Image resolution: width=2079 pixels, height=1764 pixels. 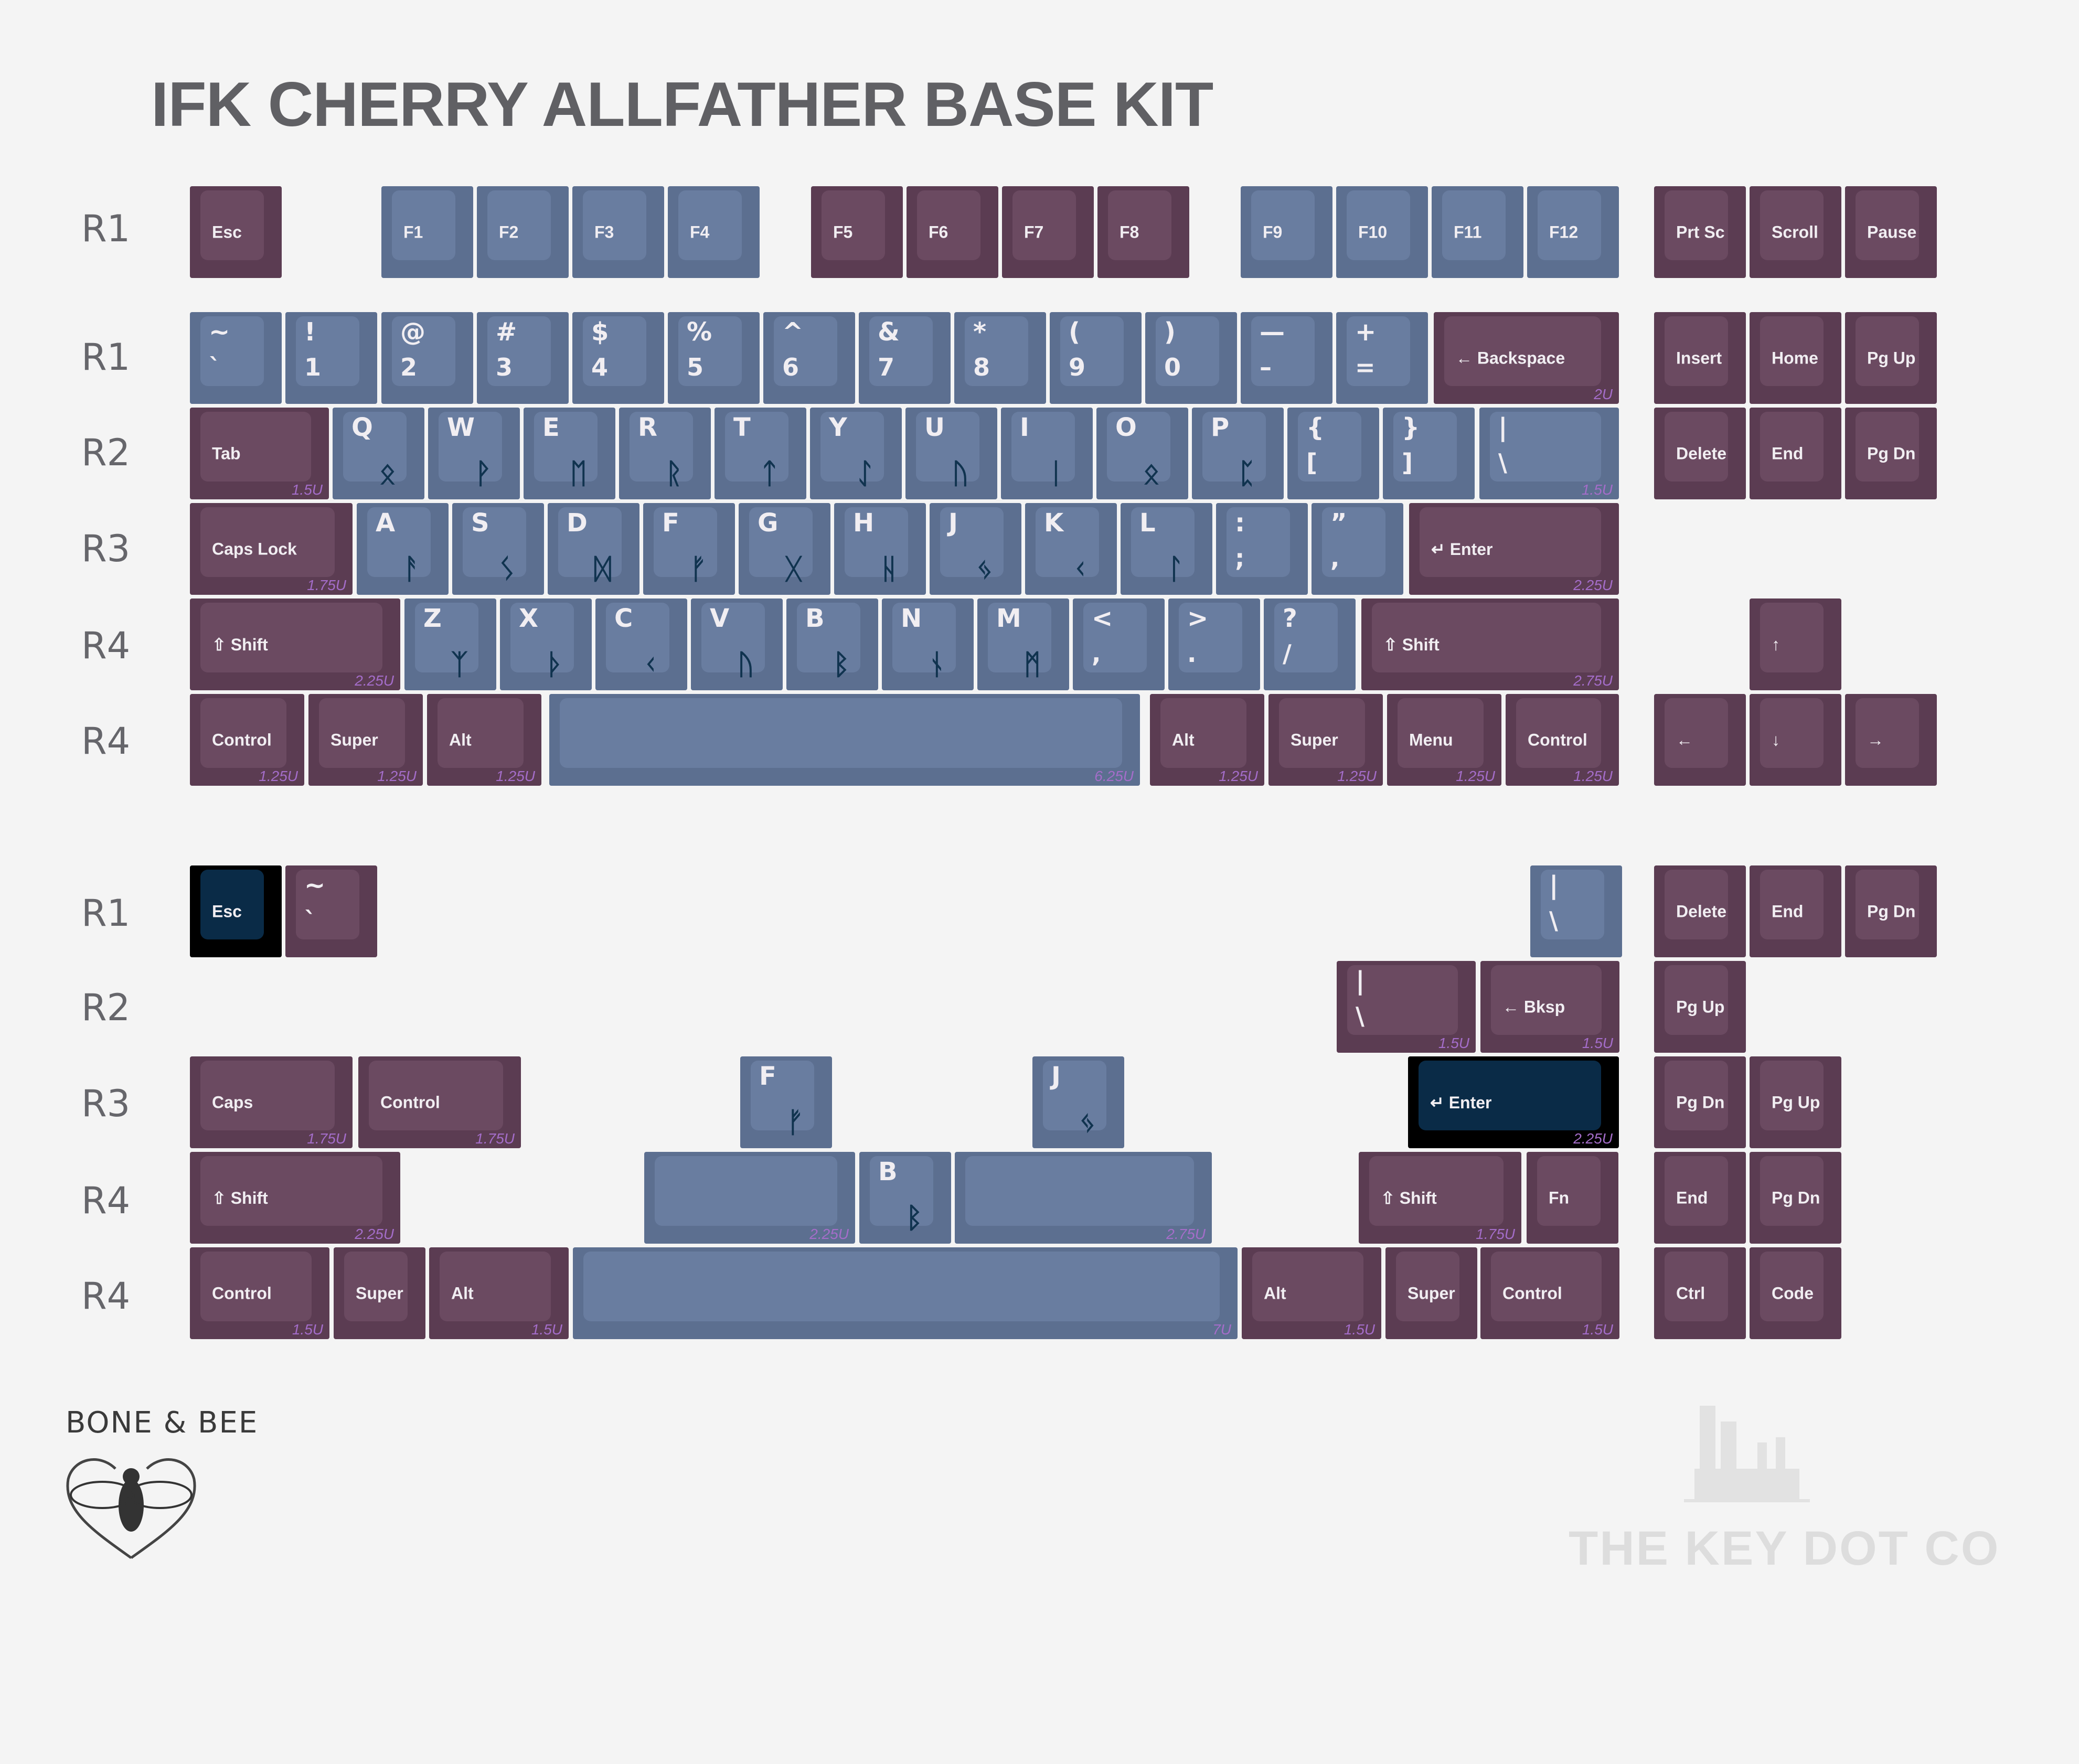 What do you see at coordinates (1604, 394) in the screenshot?
I see `key-size-label: 2U` at bounding box center [1604, 394].